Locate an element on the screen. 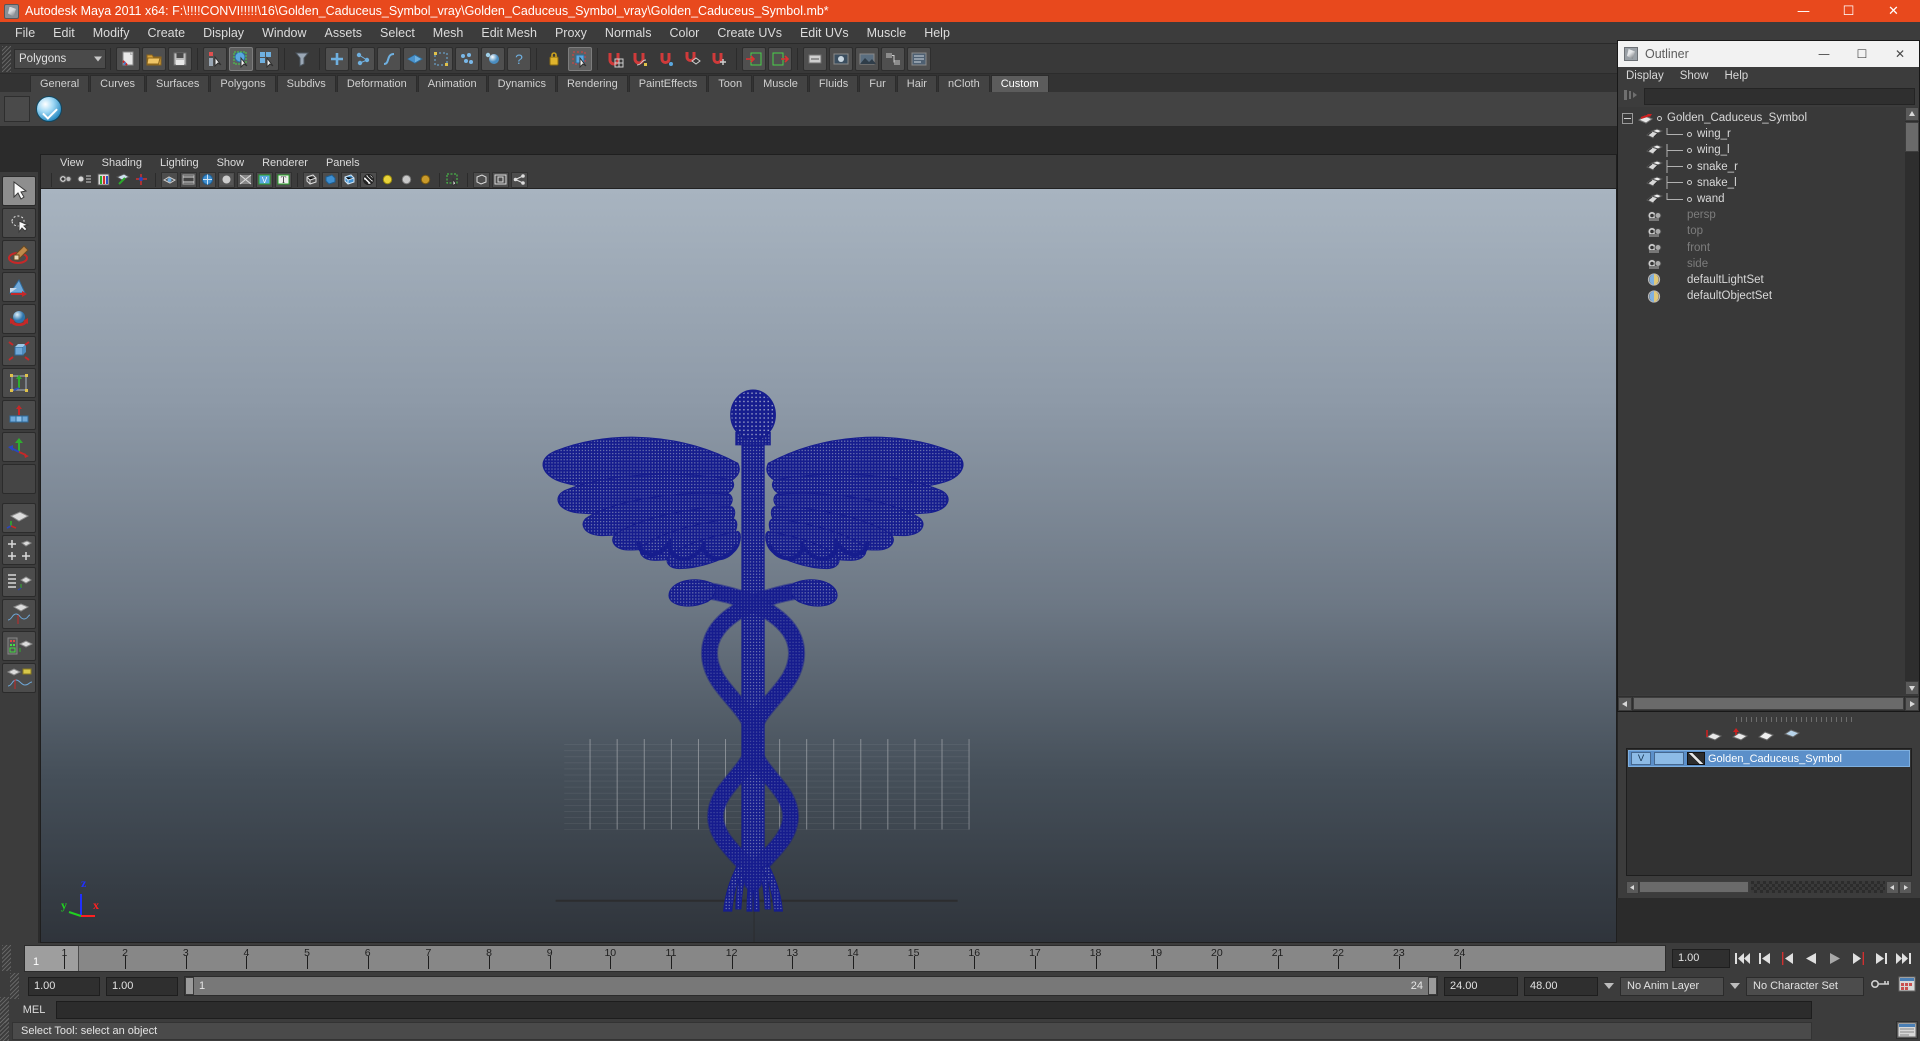  shelf-options-box is located at coordinates (17, 109).